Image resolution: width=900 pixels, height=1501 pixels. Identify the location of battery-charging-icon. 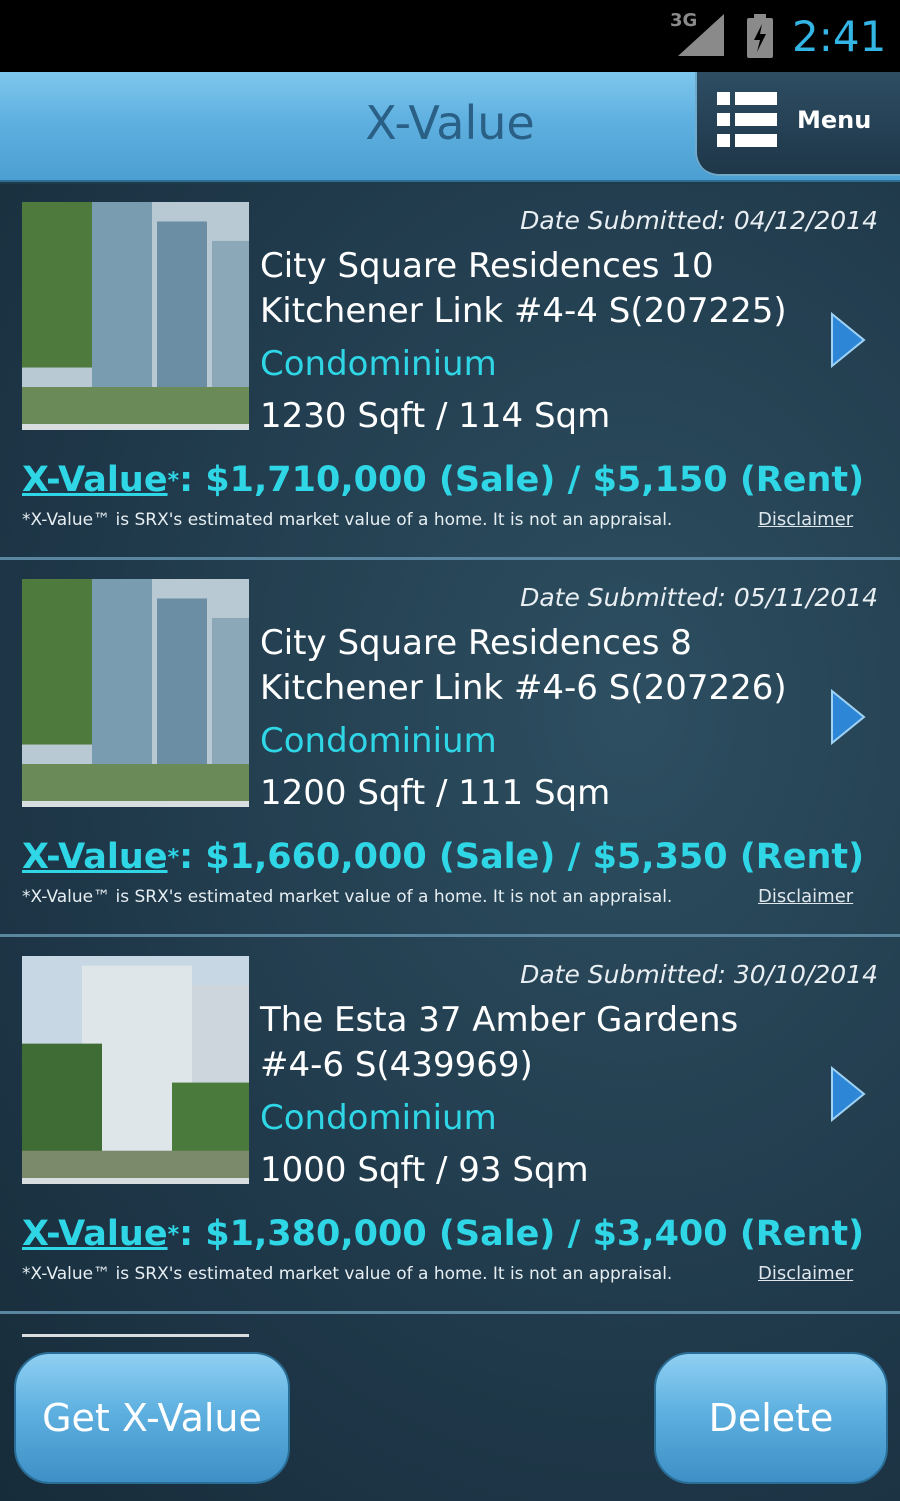
(760, 36).